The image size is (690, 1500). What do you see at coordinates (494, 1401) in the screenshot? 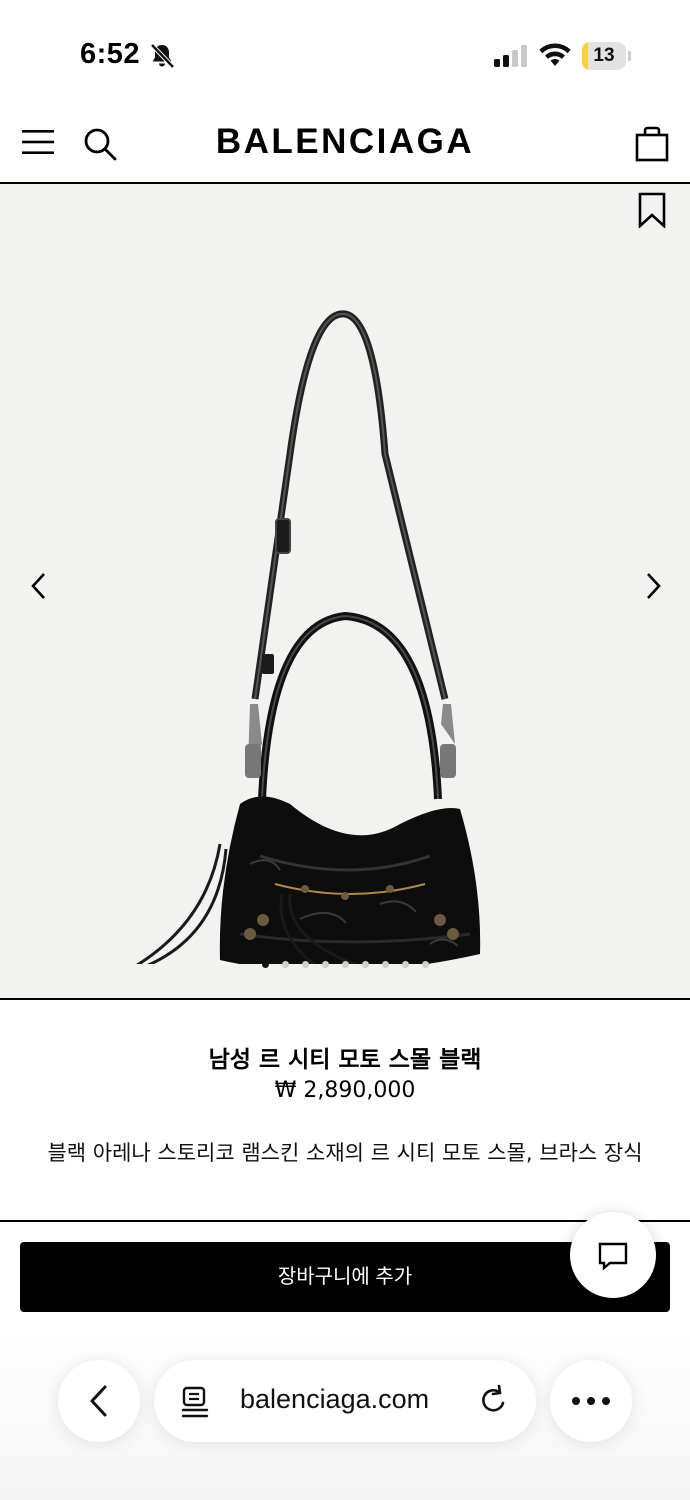
I see `reload-icon` at bounding box center [494, 1401].